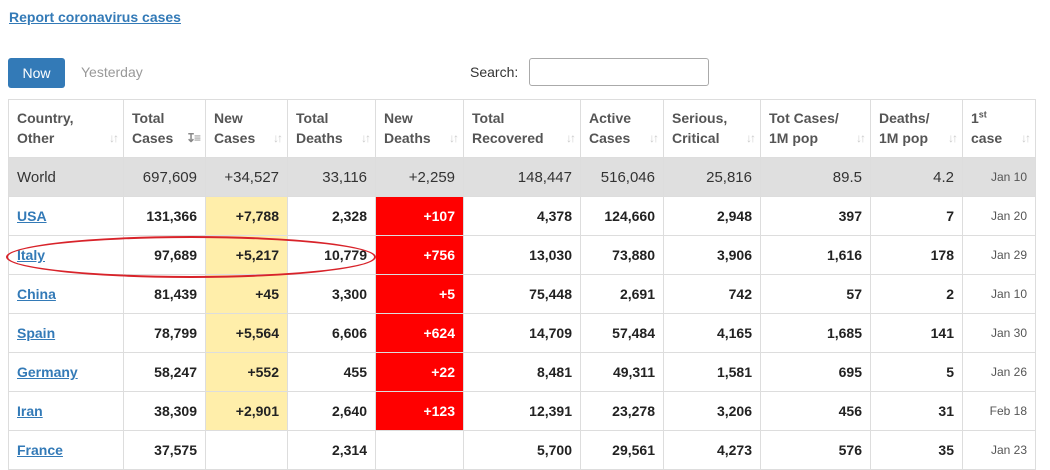 The image size is (1050, 470). I want to click on cell-country: Germany, so click(66, 372).